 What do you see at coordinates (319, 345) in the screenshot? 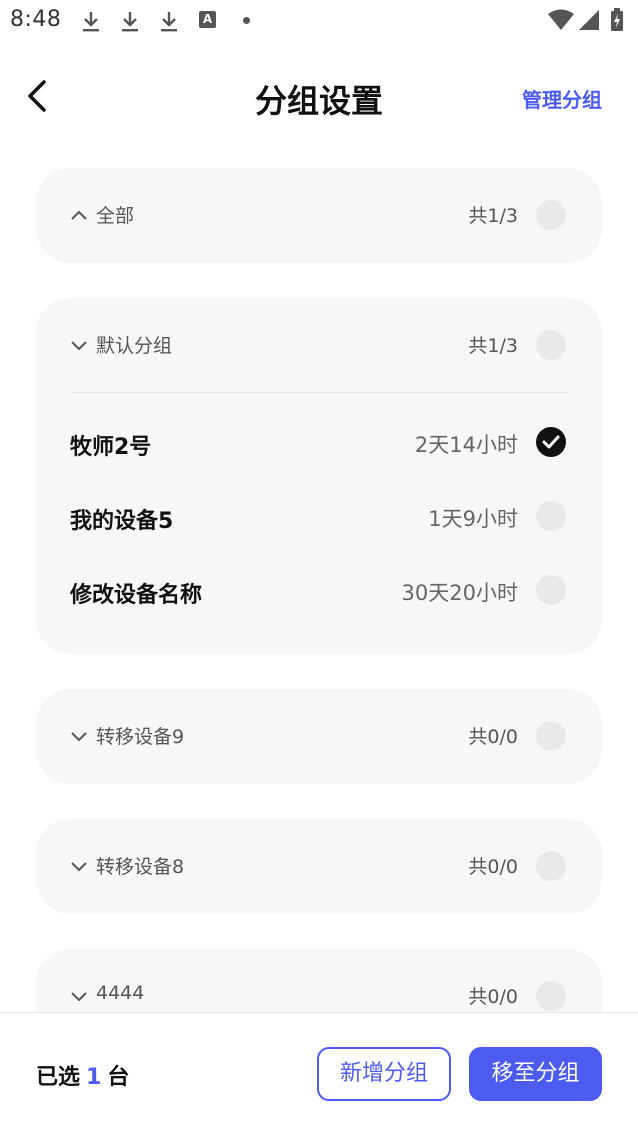
I see `group-header: 默认分组 共1/3` at bounding box center [319, 345].